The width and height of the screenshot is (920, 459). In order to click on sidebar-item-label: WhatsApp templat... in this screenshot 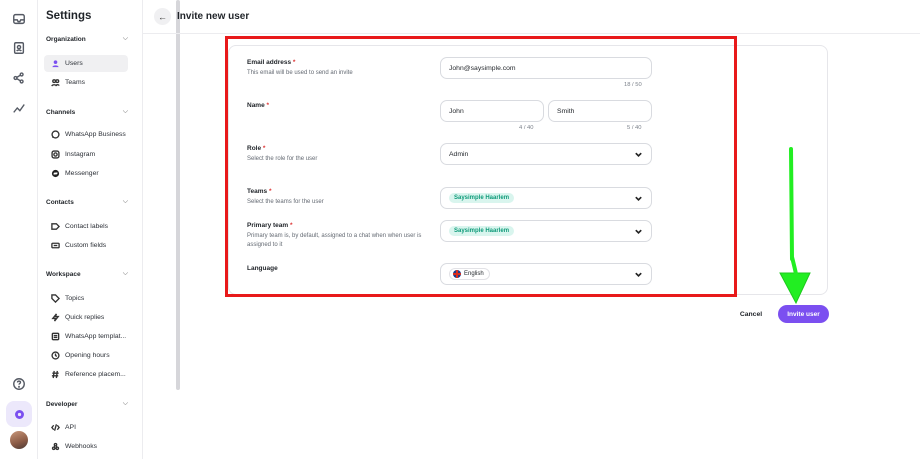, I will do `click(96, 336)`.